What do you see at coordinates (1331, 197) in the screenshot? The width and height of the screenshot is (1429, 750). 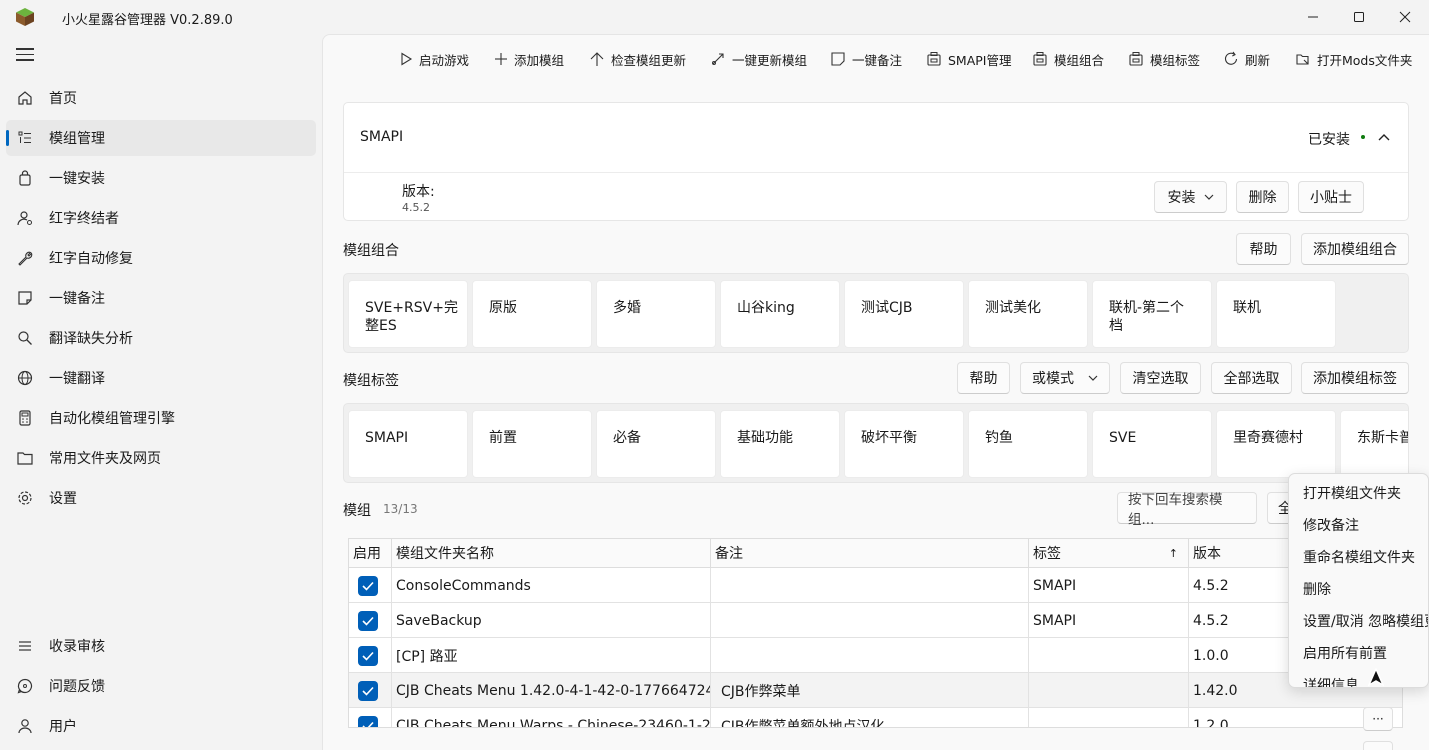 I see `tips-button: 小贴士` at bounding box center [1331, 197].